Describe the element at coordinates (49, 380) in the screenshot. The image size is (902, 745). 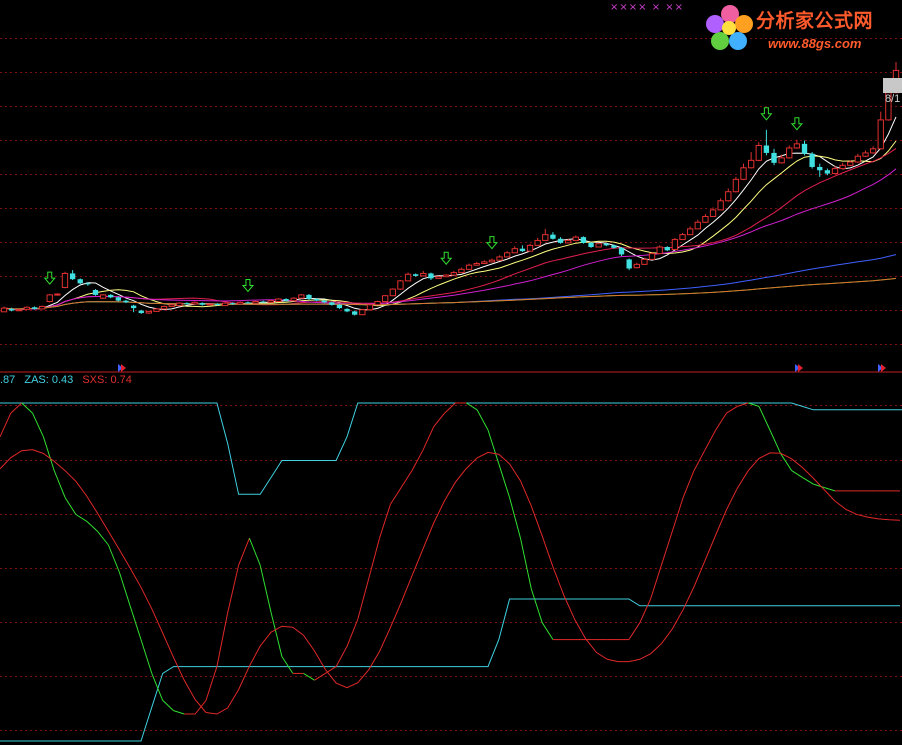
I see `legend-zas: ZAS: 0.43` at that location.